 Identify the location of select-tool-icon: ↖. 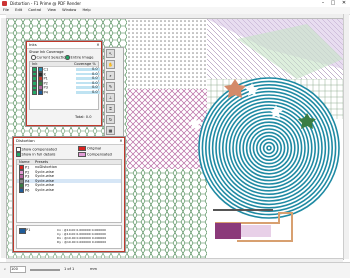
(110, 53).